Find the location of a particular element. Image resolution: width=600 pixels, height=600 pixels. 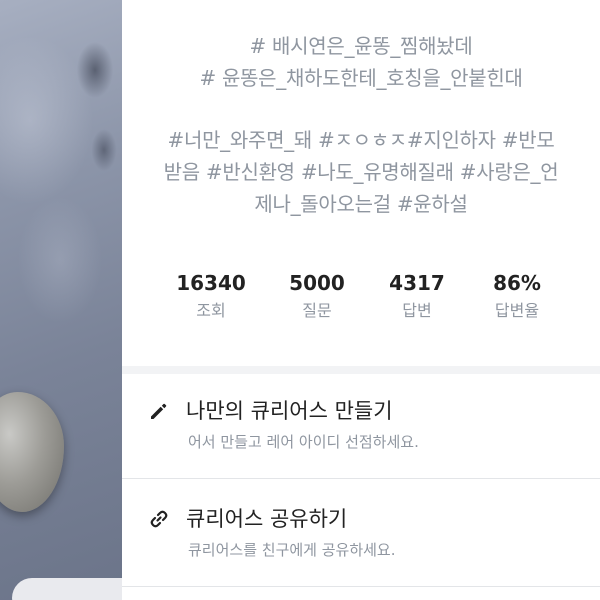

stat-value: 16340 is located at coordinates (211, 283).